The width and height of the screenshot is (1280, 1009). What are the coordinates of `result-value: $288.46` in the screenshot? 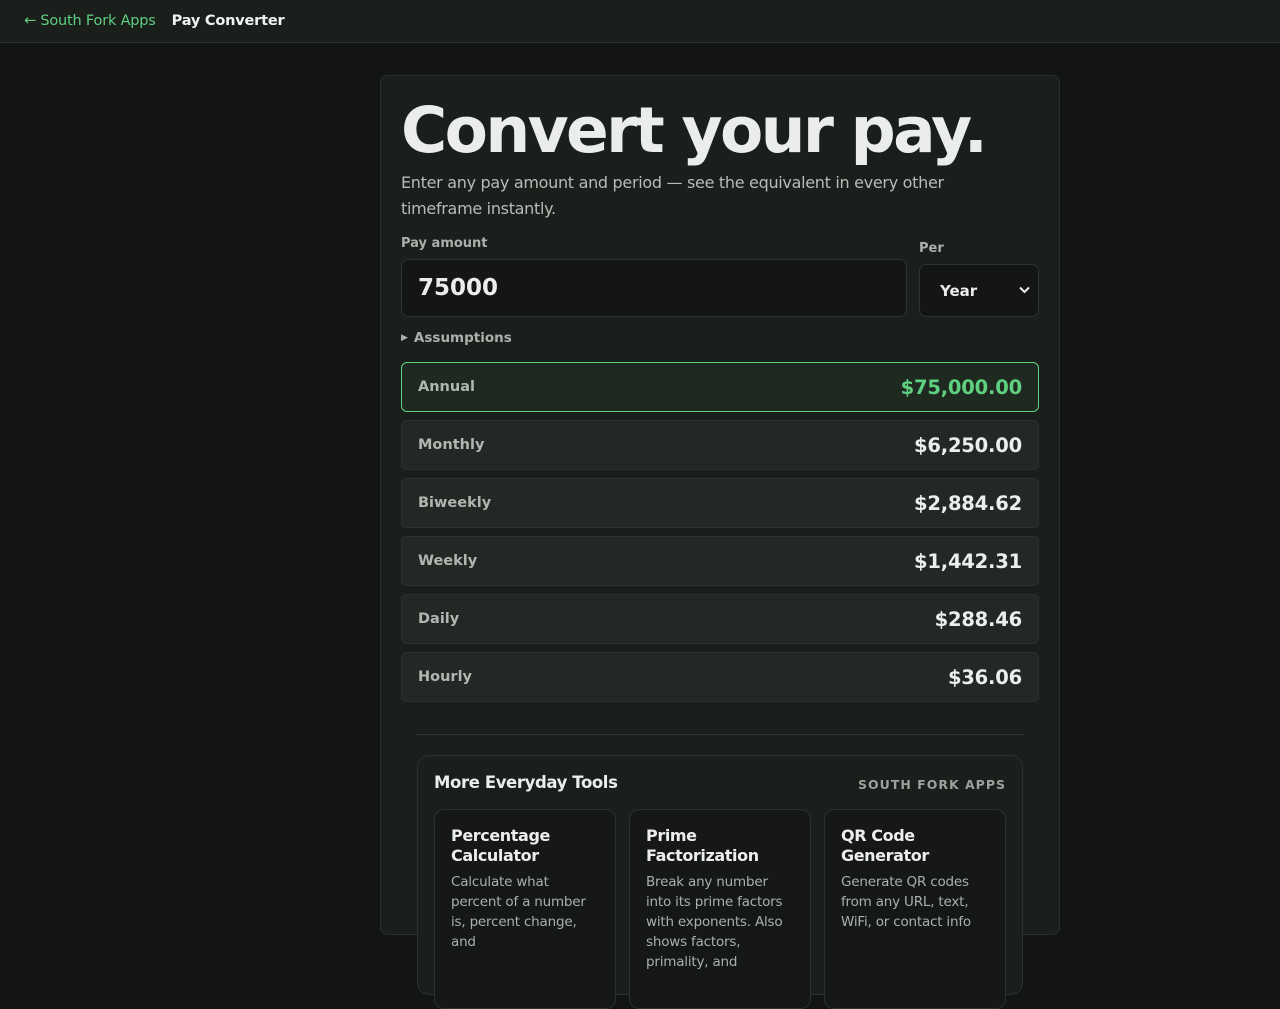 It's located at (978, 619).